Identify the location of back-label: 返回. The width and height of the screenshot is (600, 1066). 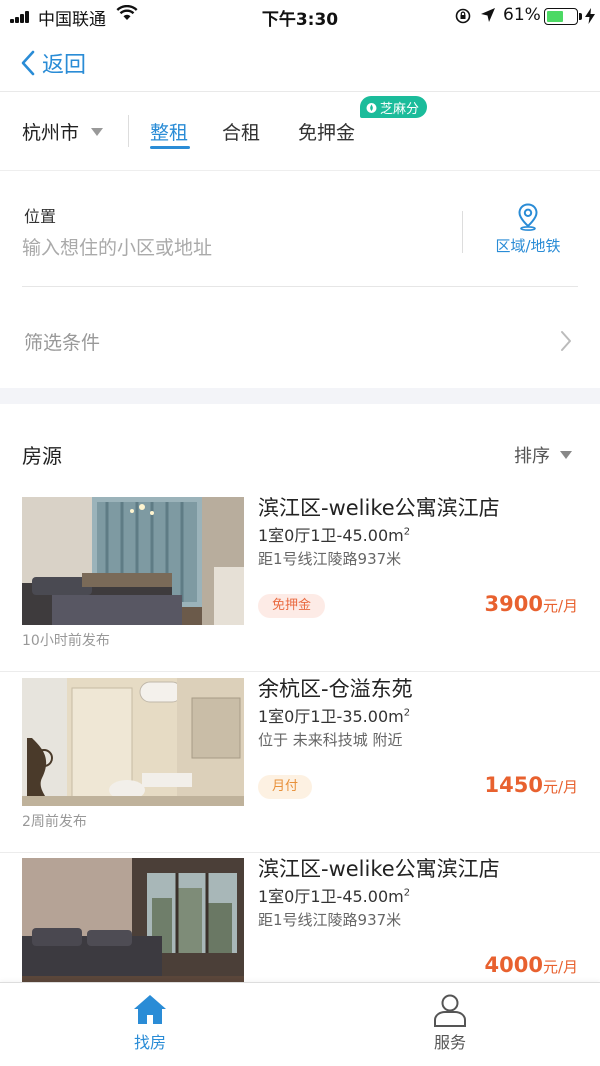
(64, 65).